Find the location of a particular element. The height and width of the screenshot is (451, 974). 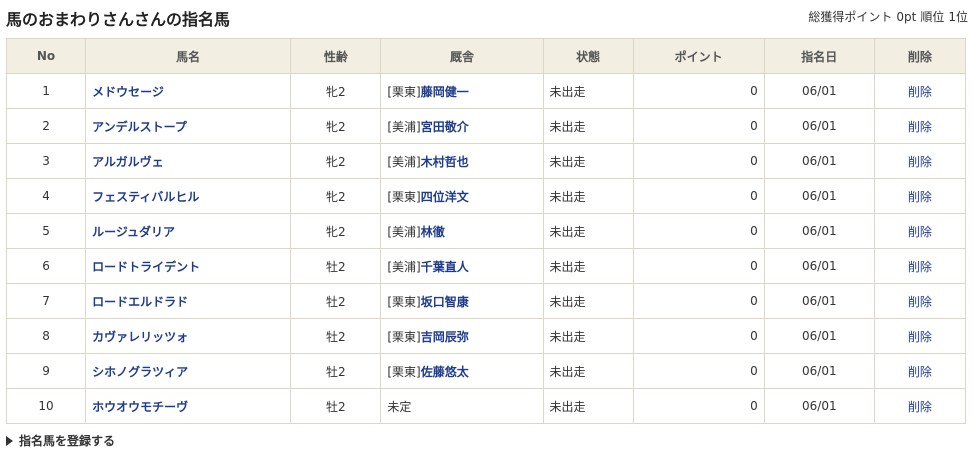

cell-stable: [栗東]四位洋文 is located at coordinates (462, 196).